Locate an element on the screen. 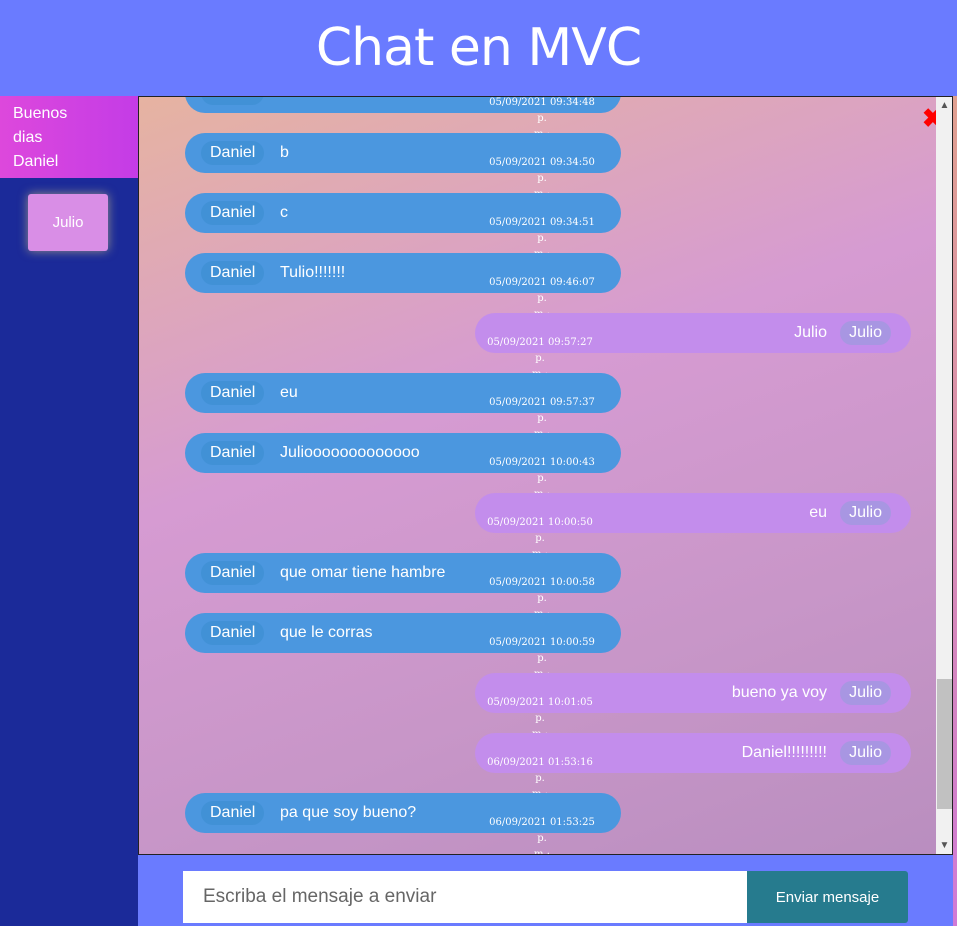 The height and width of the screenshot is (926, 957). sidebar: Buenos dias Daniel Julio is located at coordinates (69, 511).